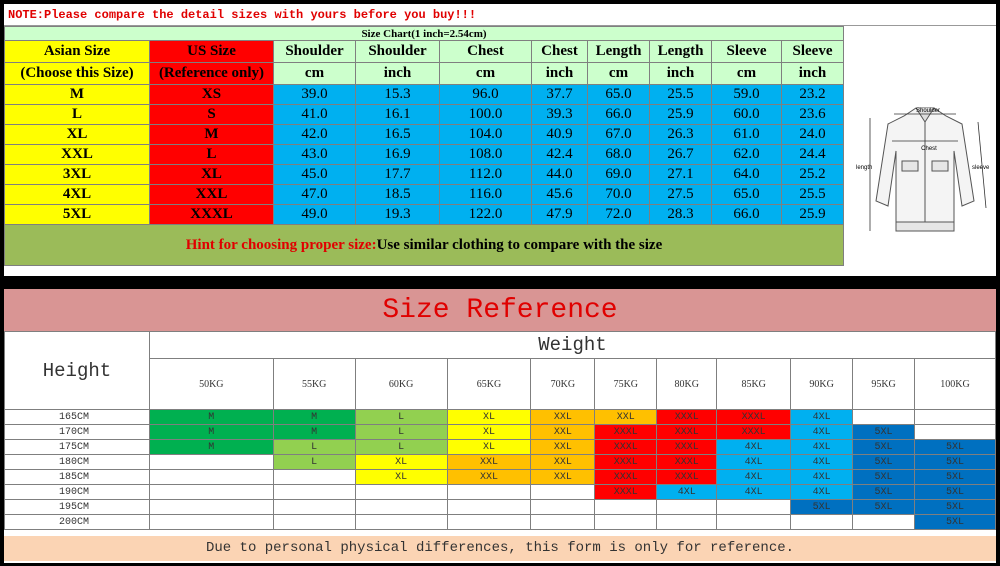 This screenshot has width=1000, height=566. I want to click on asian-size-cell: 3XL, so click(77, 174).